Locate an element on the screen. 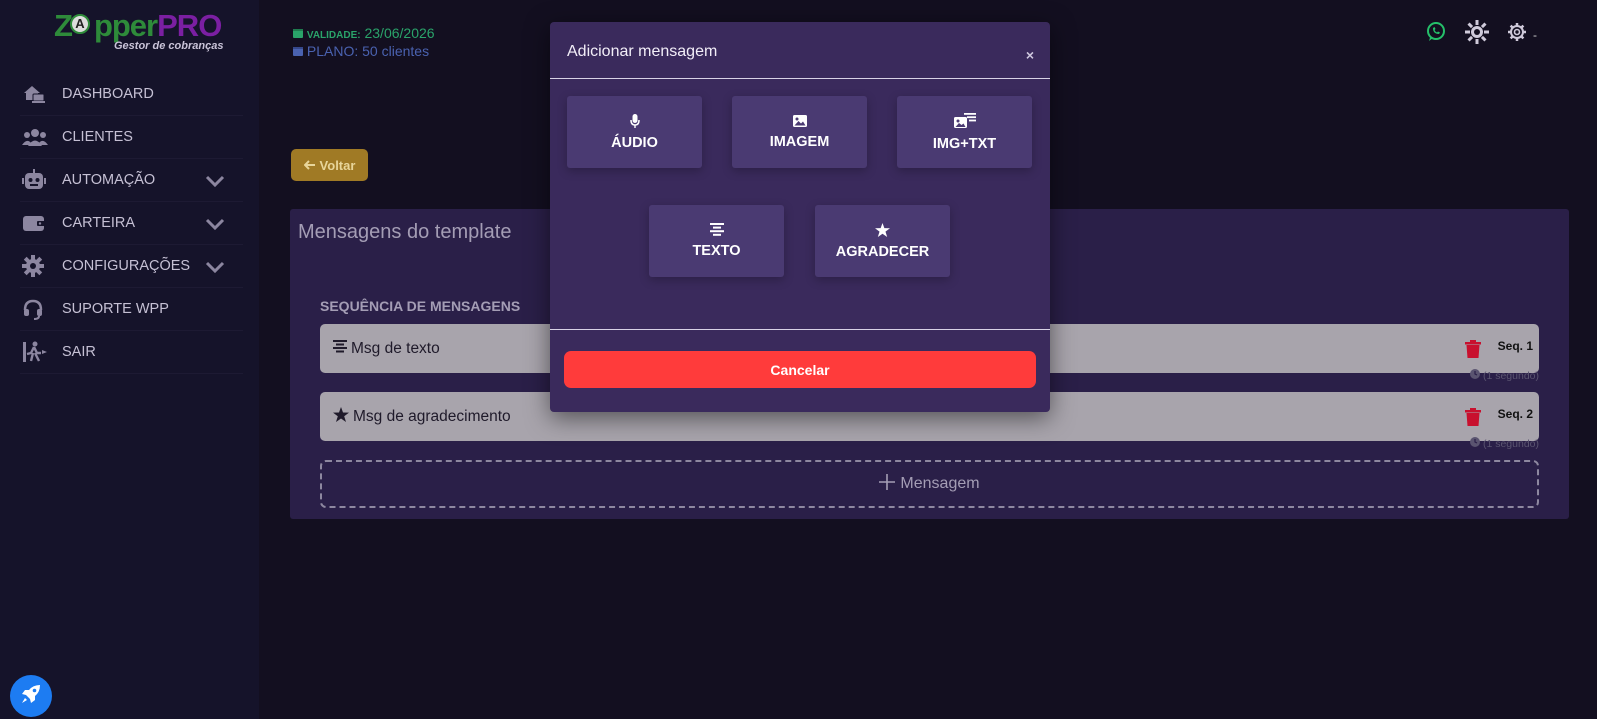 The width and height of the screenshot is (1597, 719). sequence-number: Seq. 1 is located at coordinates (1515, 346).